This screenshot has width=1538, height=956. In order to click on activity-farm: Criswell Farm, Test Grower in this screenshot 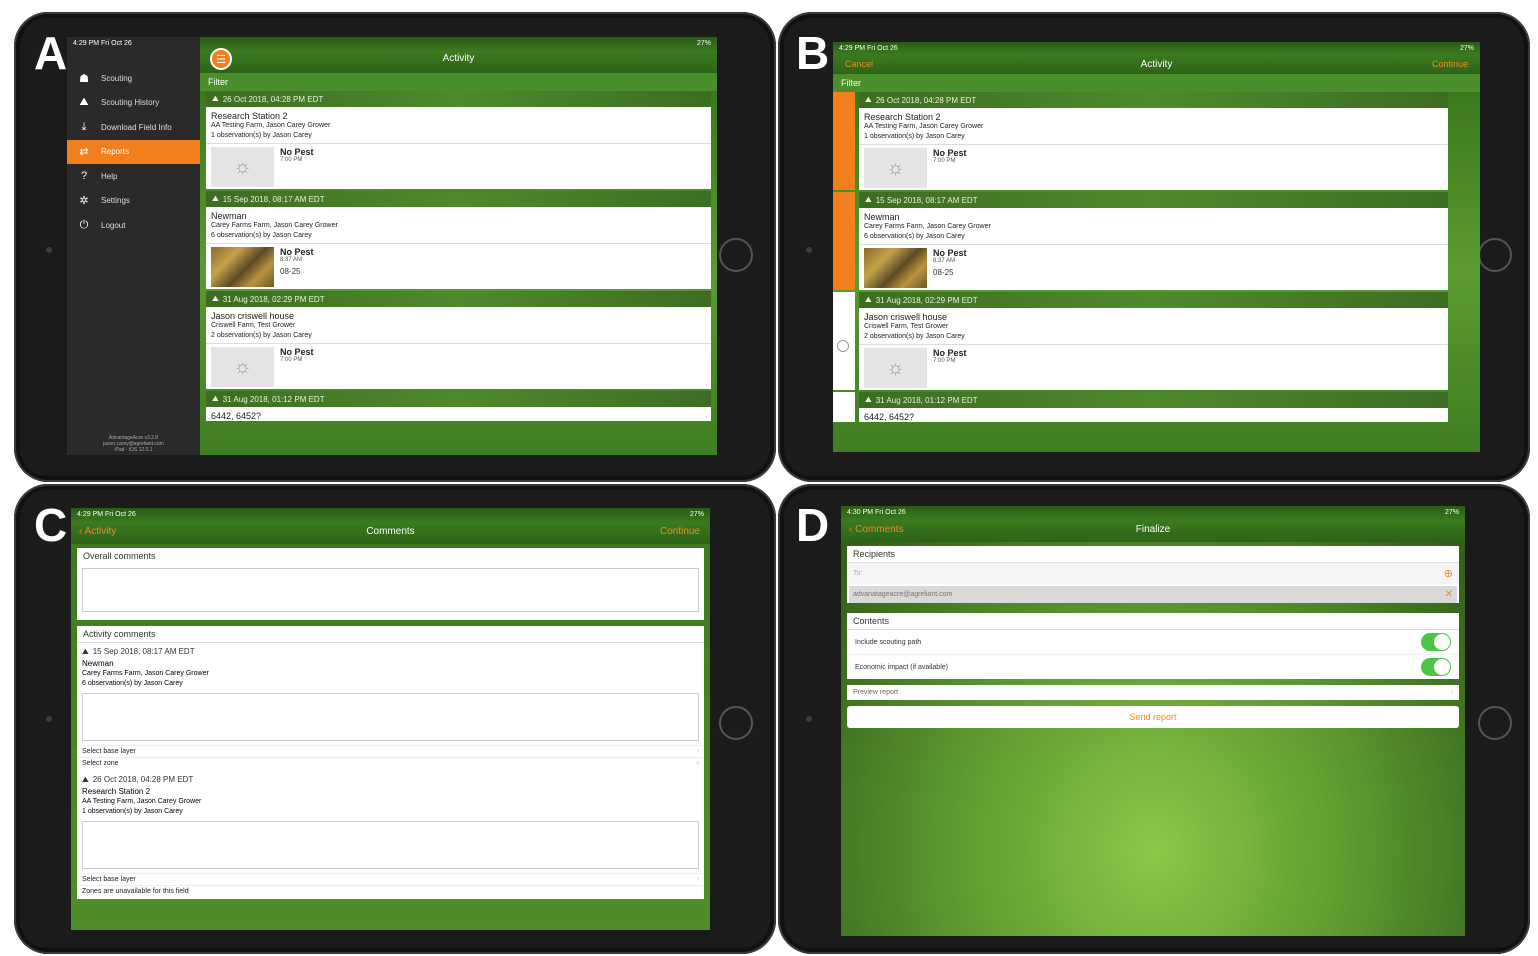, I will do `click(906, 326)`.